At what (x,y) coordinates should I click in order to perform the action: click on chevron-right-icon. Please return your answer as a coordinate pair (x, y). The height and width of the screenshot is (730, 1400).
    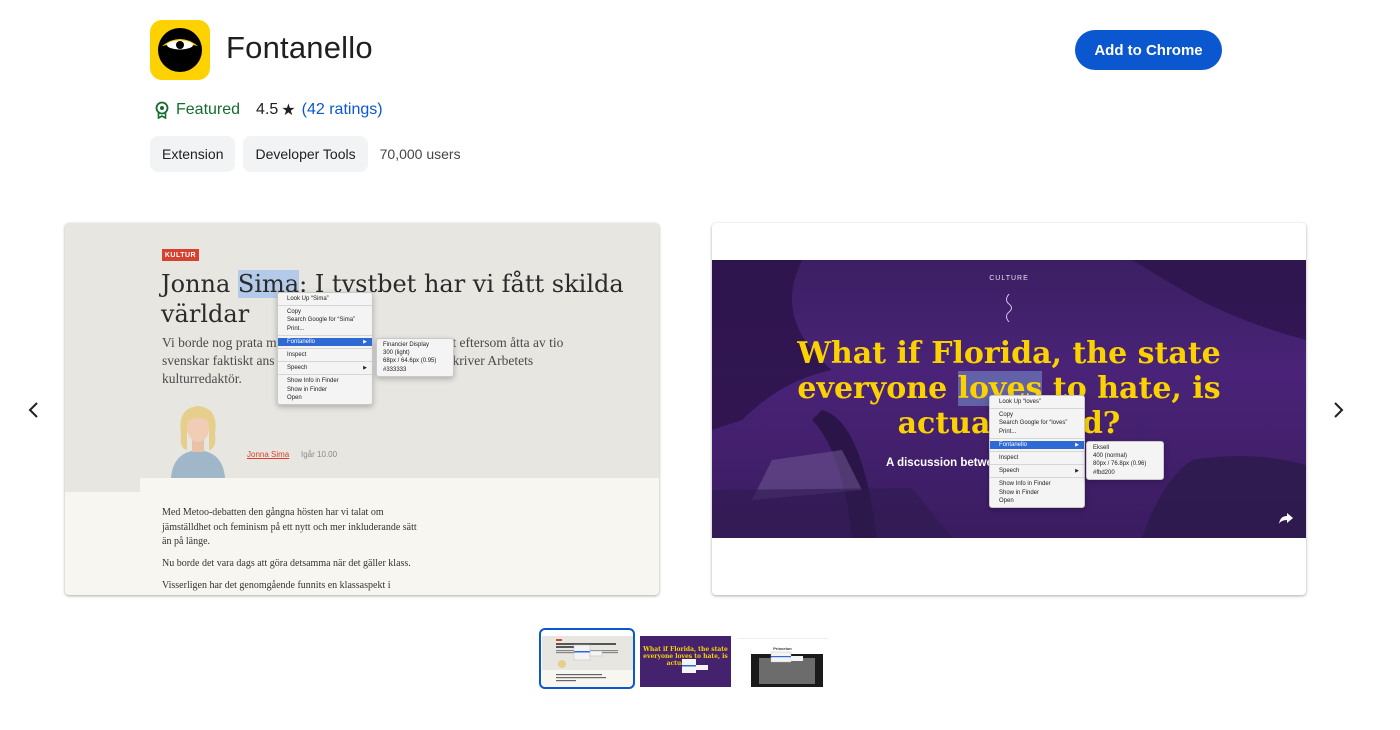
    Looking at the image, I should click on (1339, 410).